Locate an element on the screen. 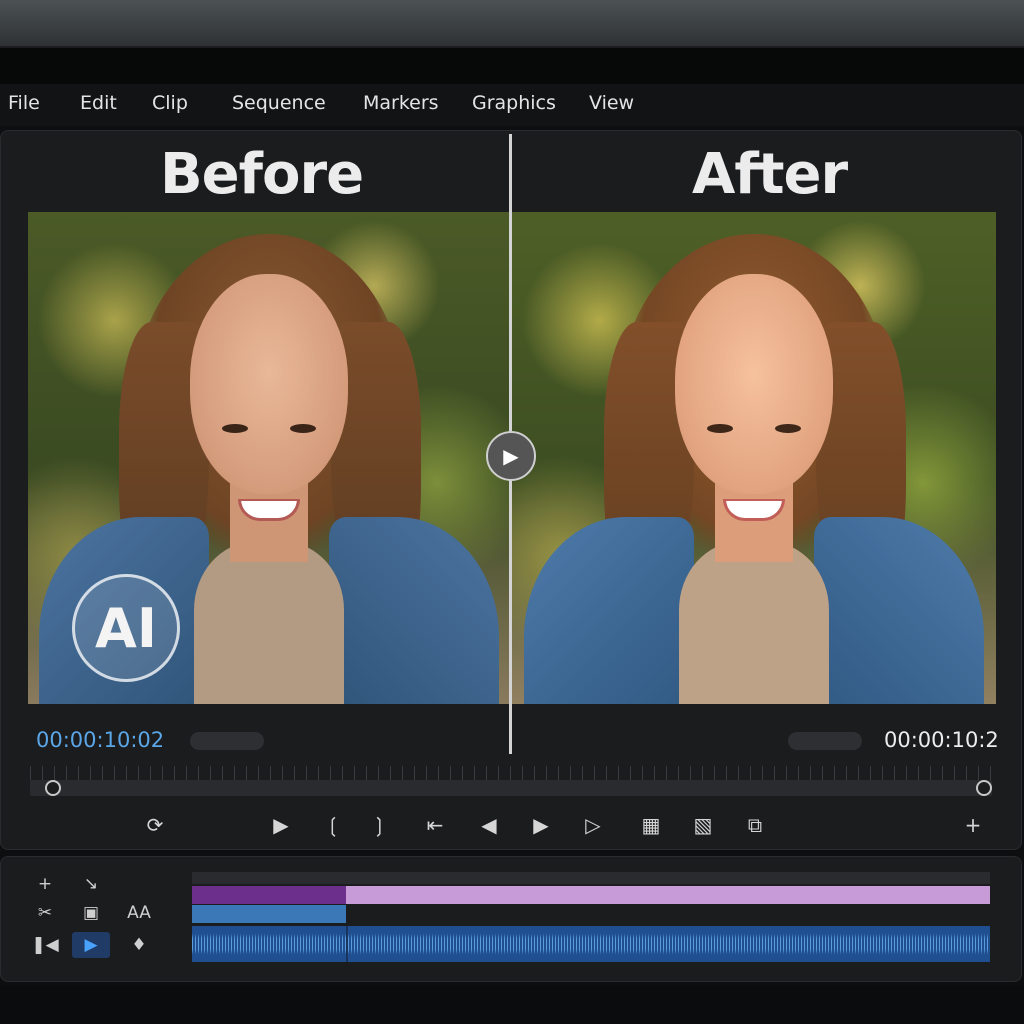 This screenshot has width=1024, height=1024. extract-icon: ▧ is located at coordinates (703, 825).